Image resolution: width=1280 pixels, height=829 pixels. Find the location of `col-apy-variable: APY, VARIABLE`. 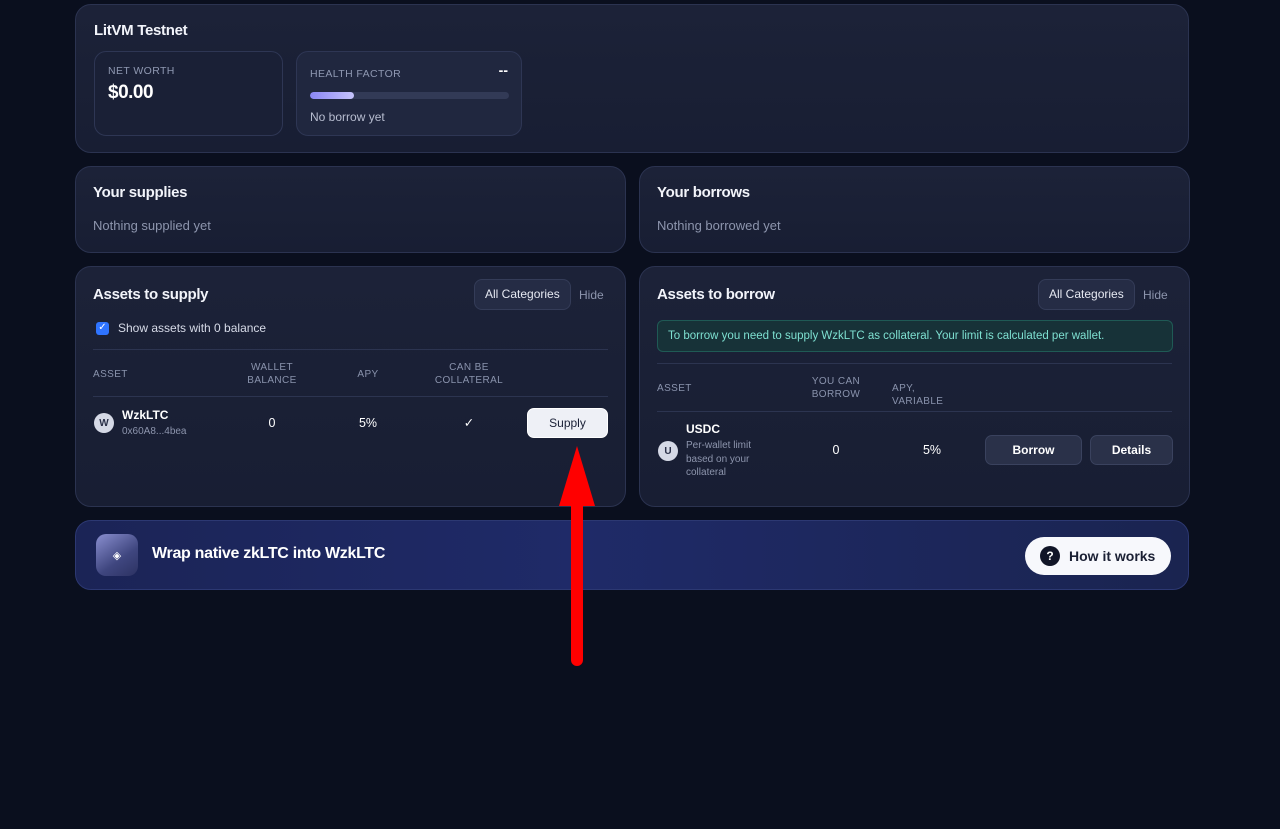

col-apy-variable: APY, VARIABLE is located at coordinates (918, 395).